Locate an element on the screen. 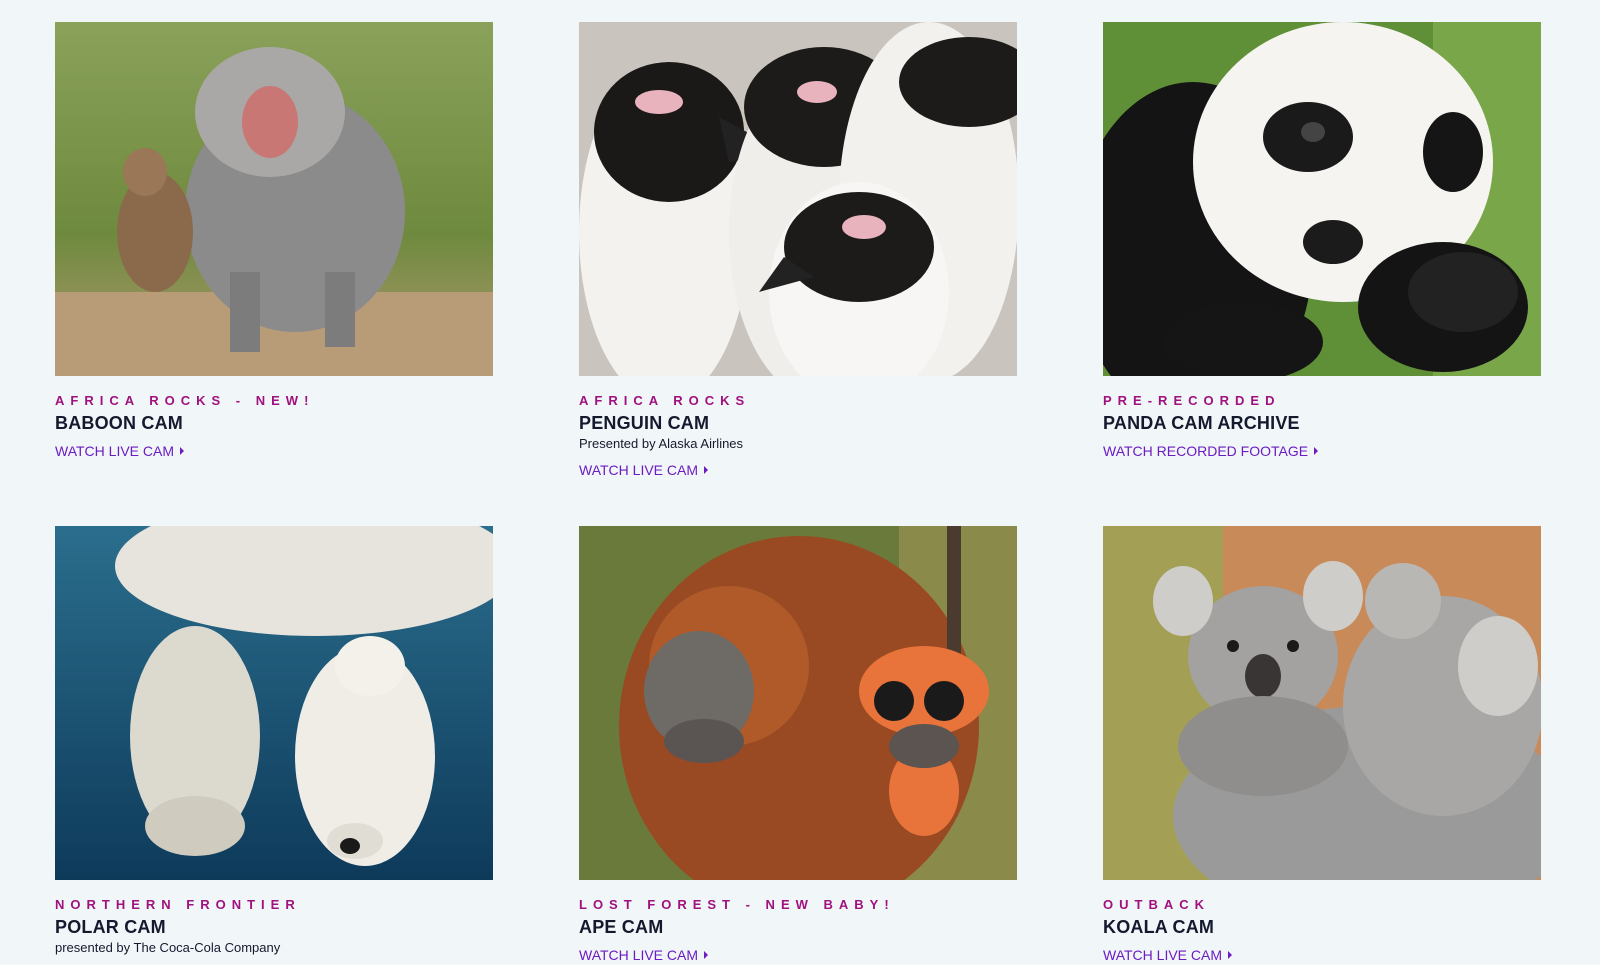  panda-cam-thumbnail is located at coordinates (1322, 199).